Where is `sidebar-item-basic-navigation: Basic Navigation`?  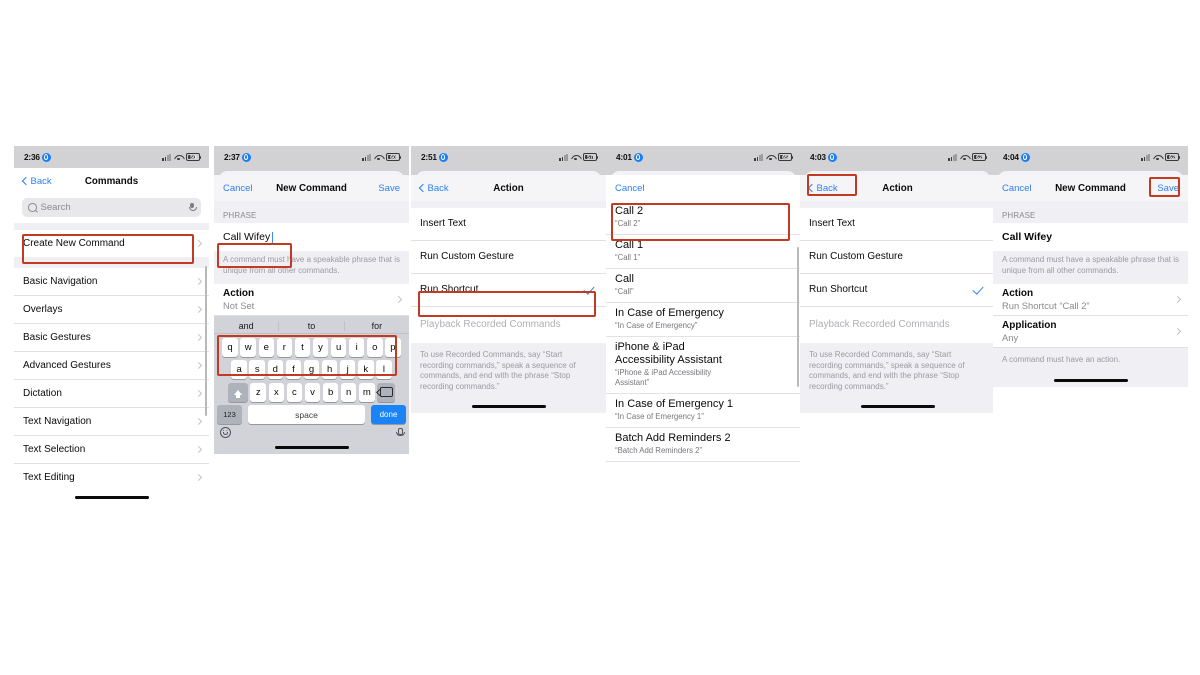 sidebar-item-basic-navigation: Basic Navigation is located at coordinates (111, 282).